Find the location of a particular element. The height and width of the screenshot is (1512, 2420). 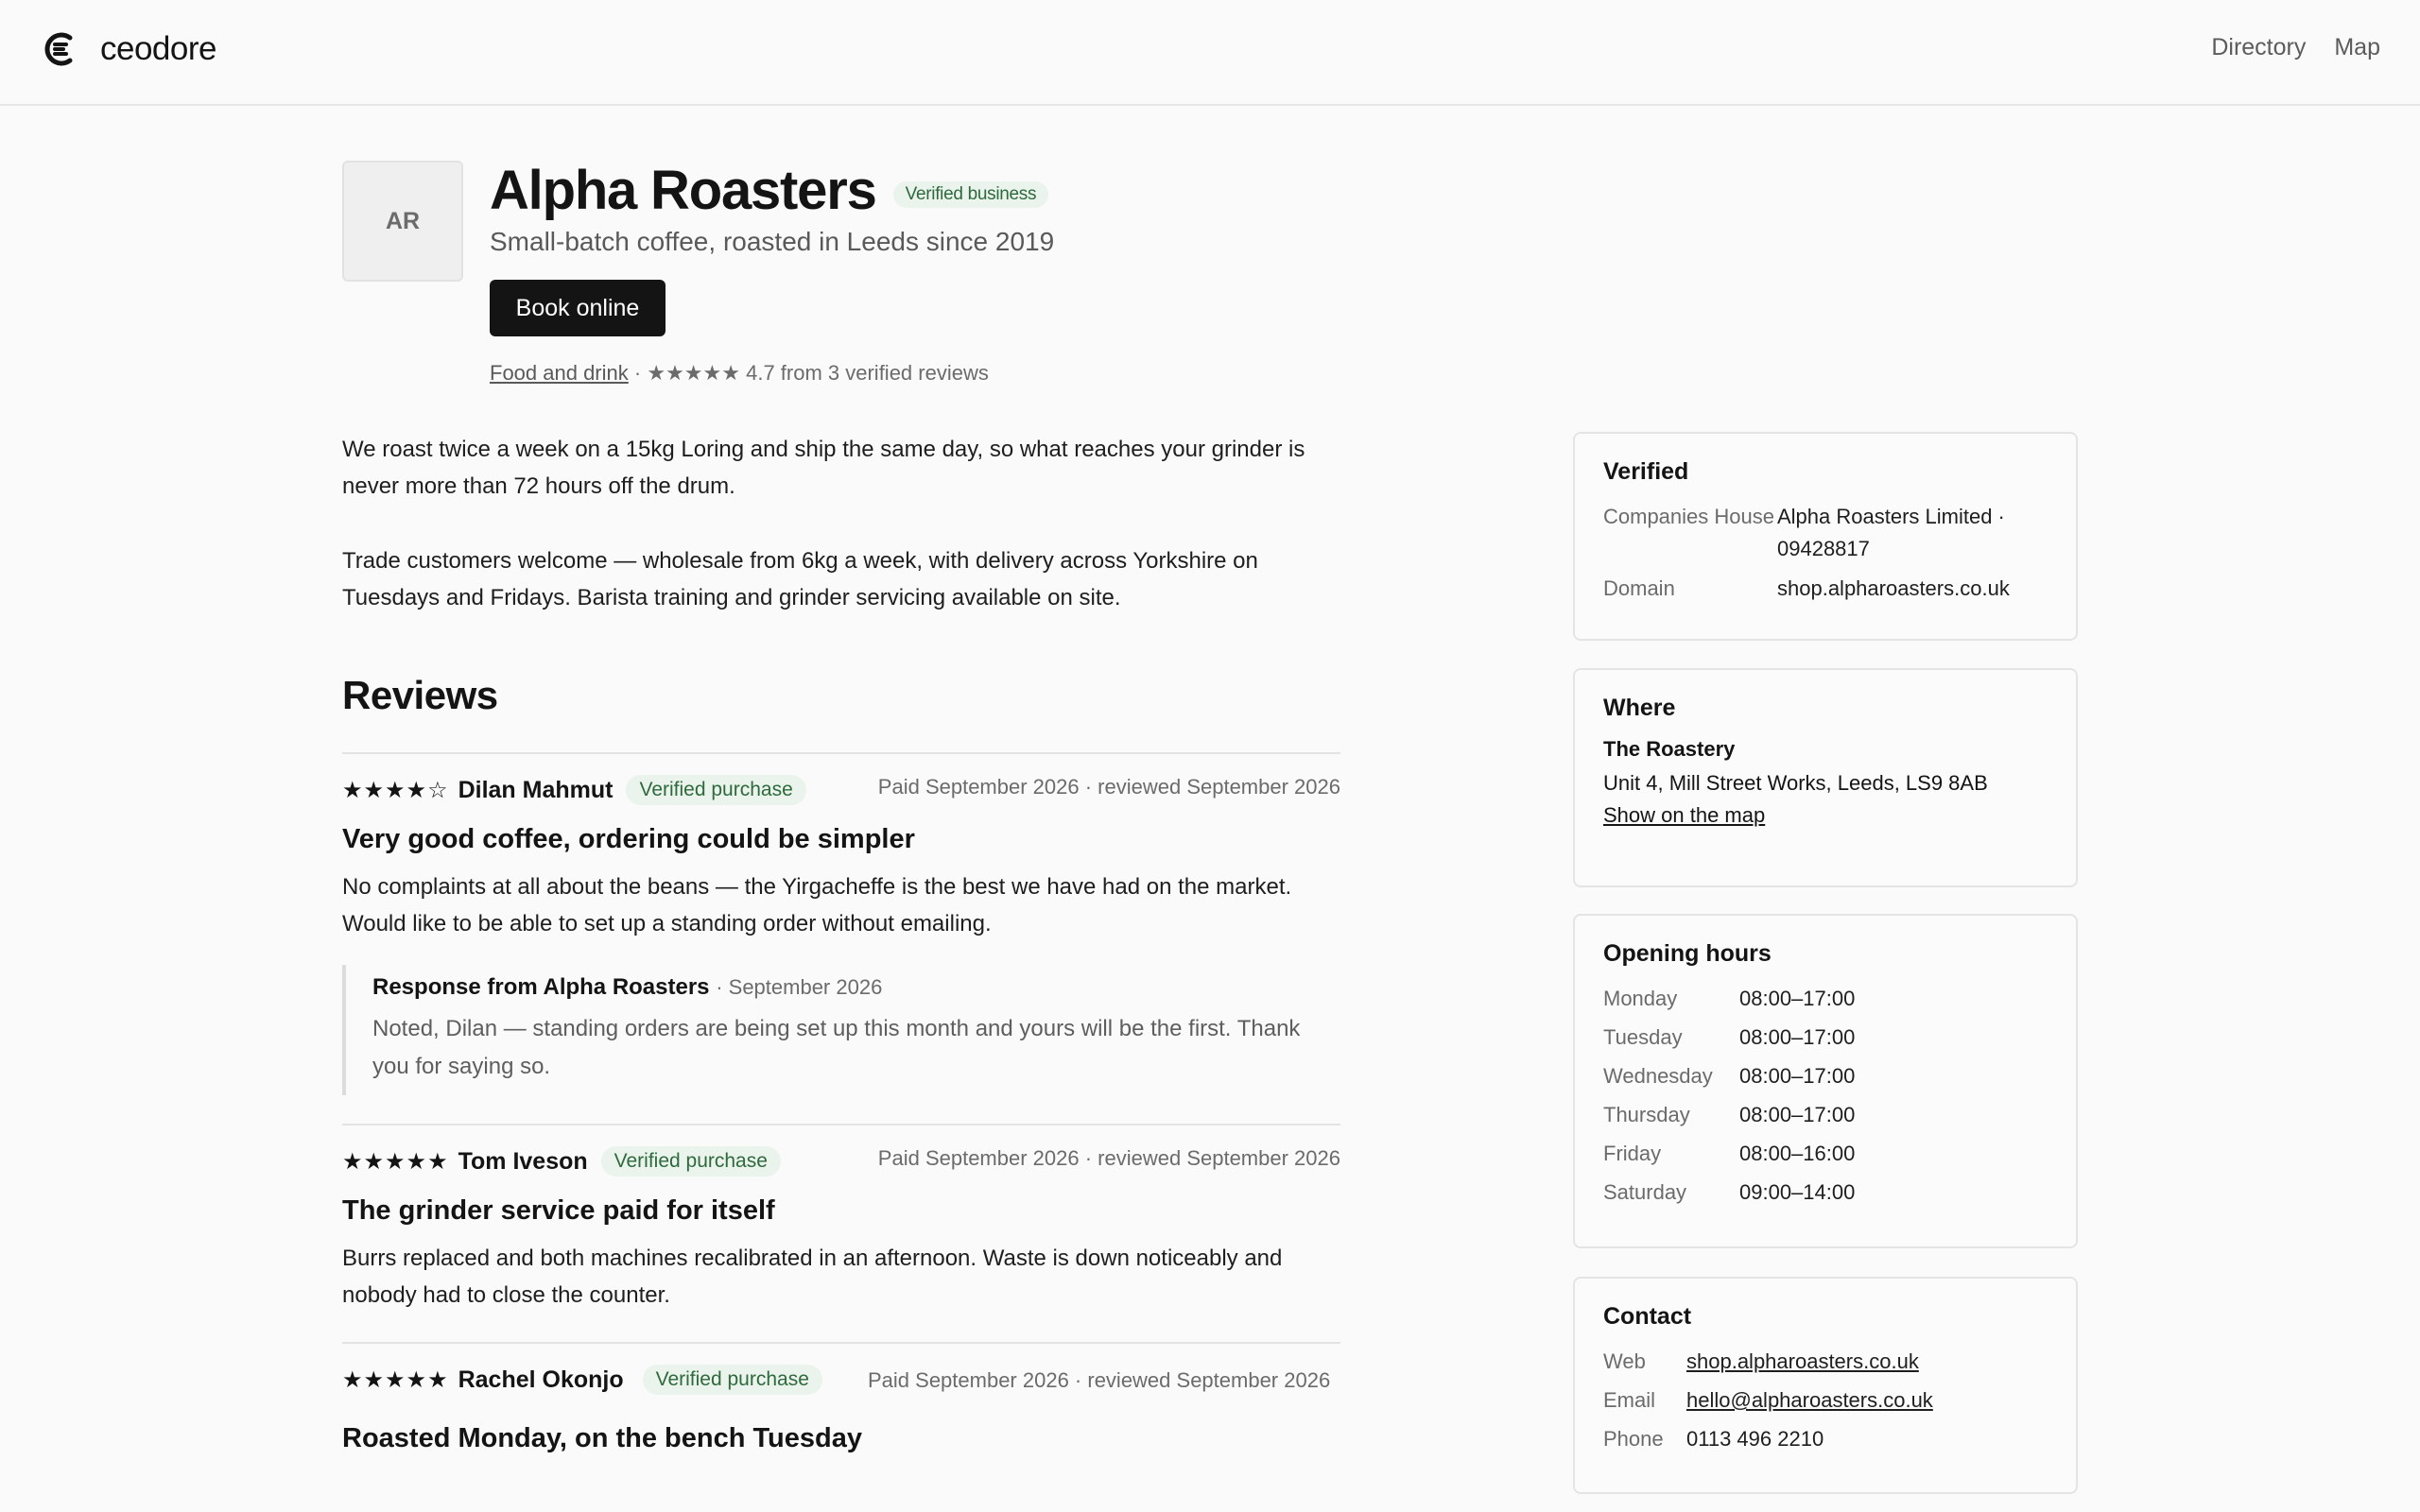

hours-day: Friday is located at coordinates (1632, 1153).